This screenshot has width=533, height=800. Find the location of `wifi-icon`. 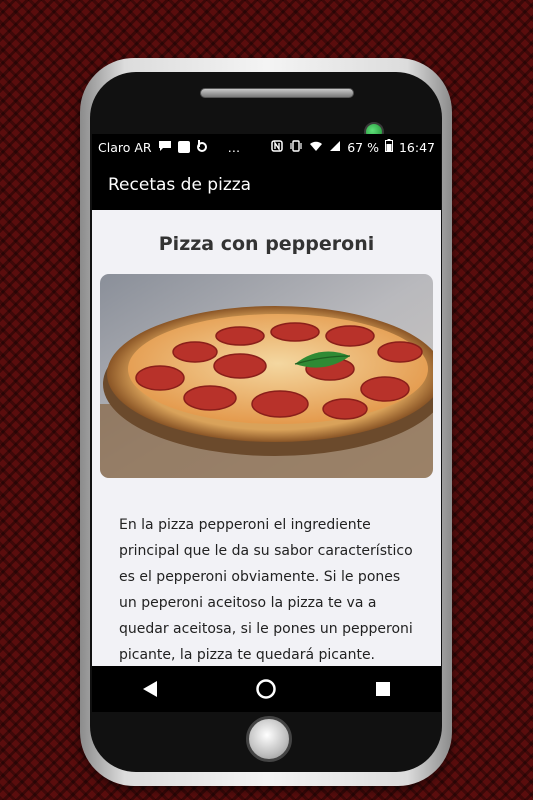

wifi-icon is located at coordinates (316, 147).